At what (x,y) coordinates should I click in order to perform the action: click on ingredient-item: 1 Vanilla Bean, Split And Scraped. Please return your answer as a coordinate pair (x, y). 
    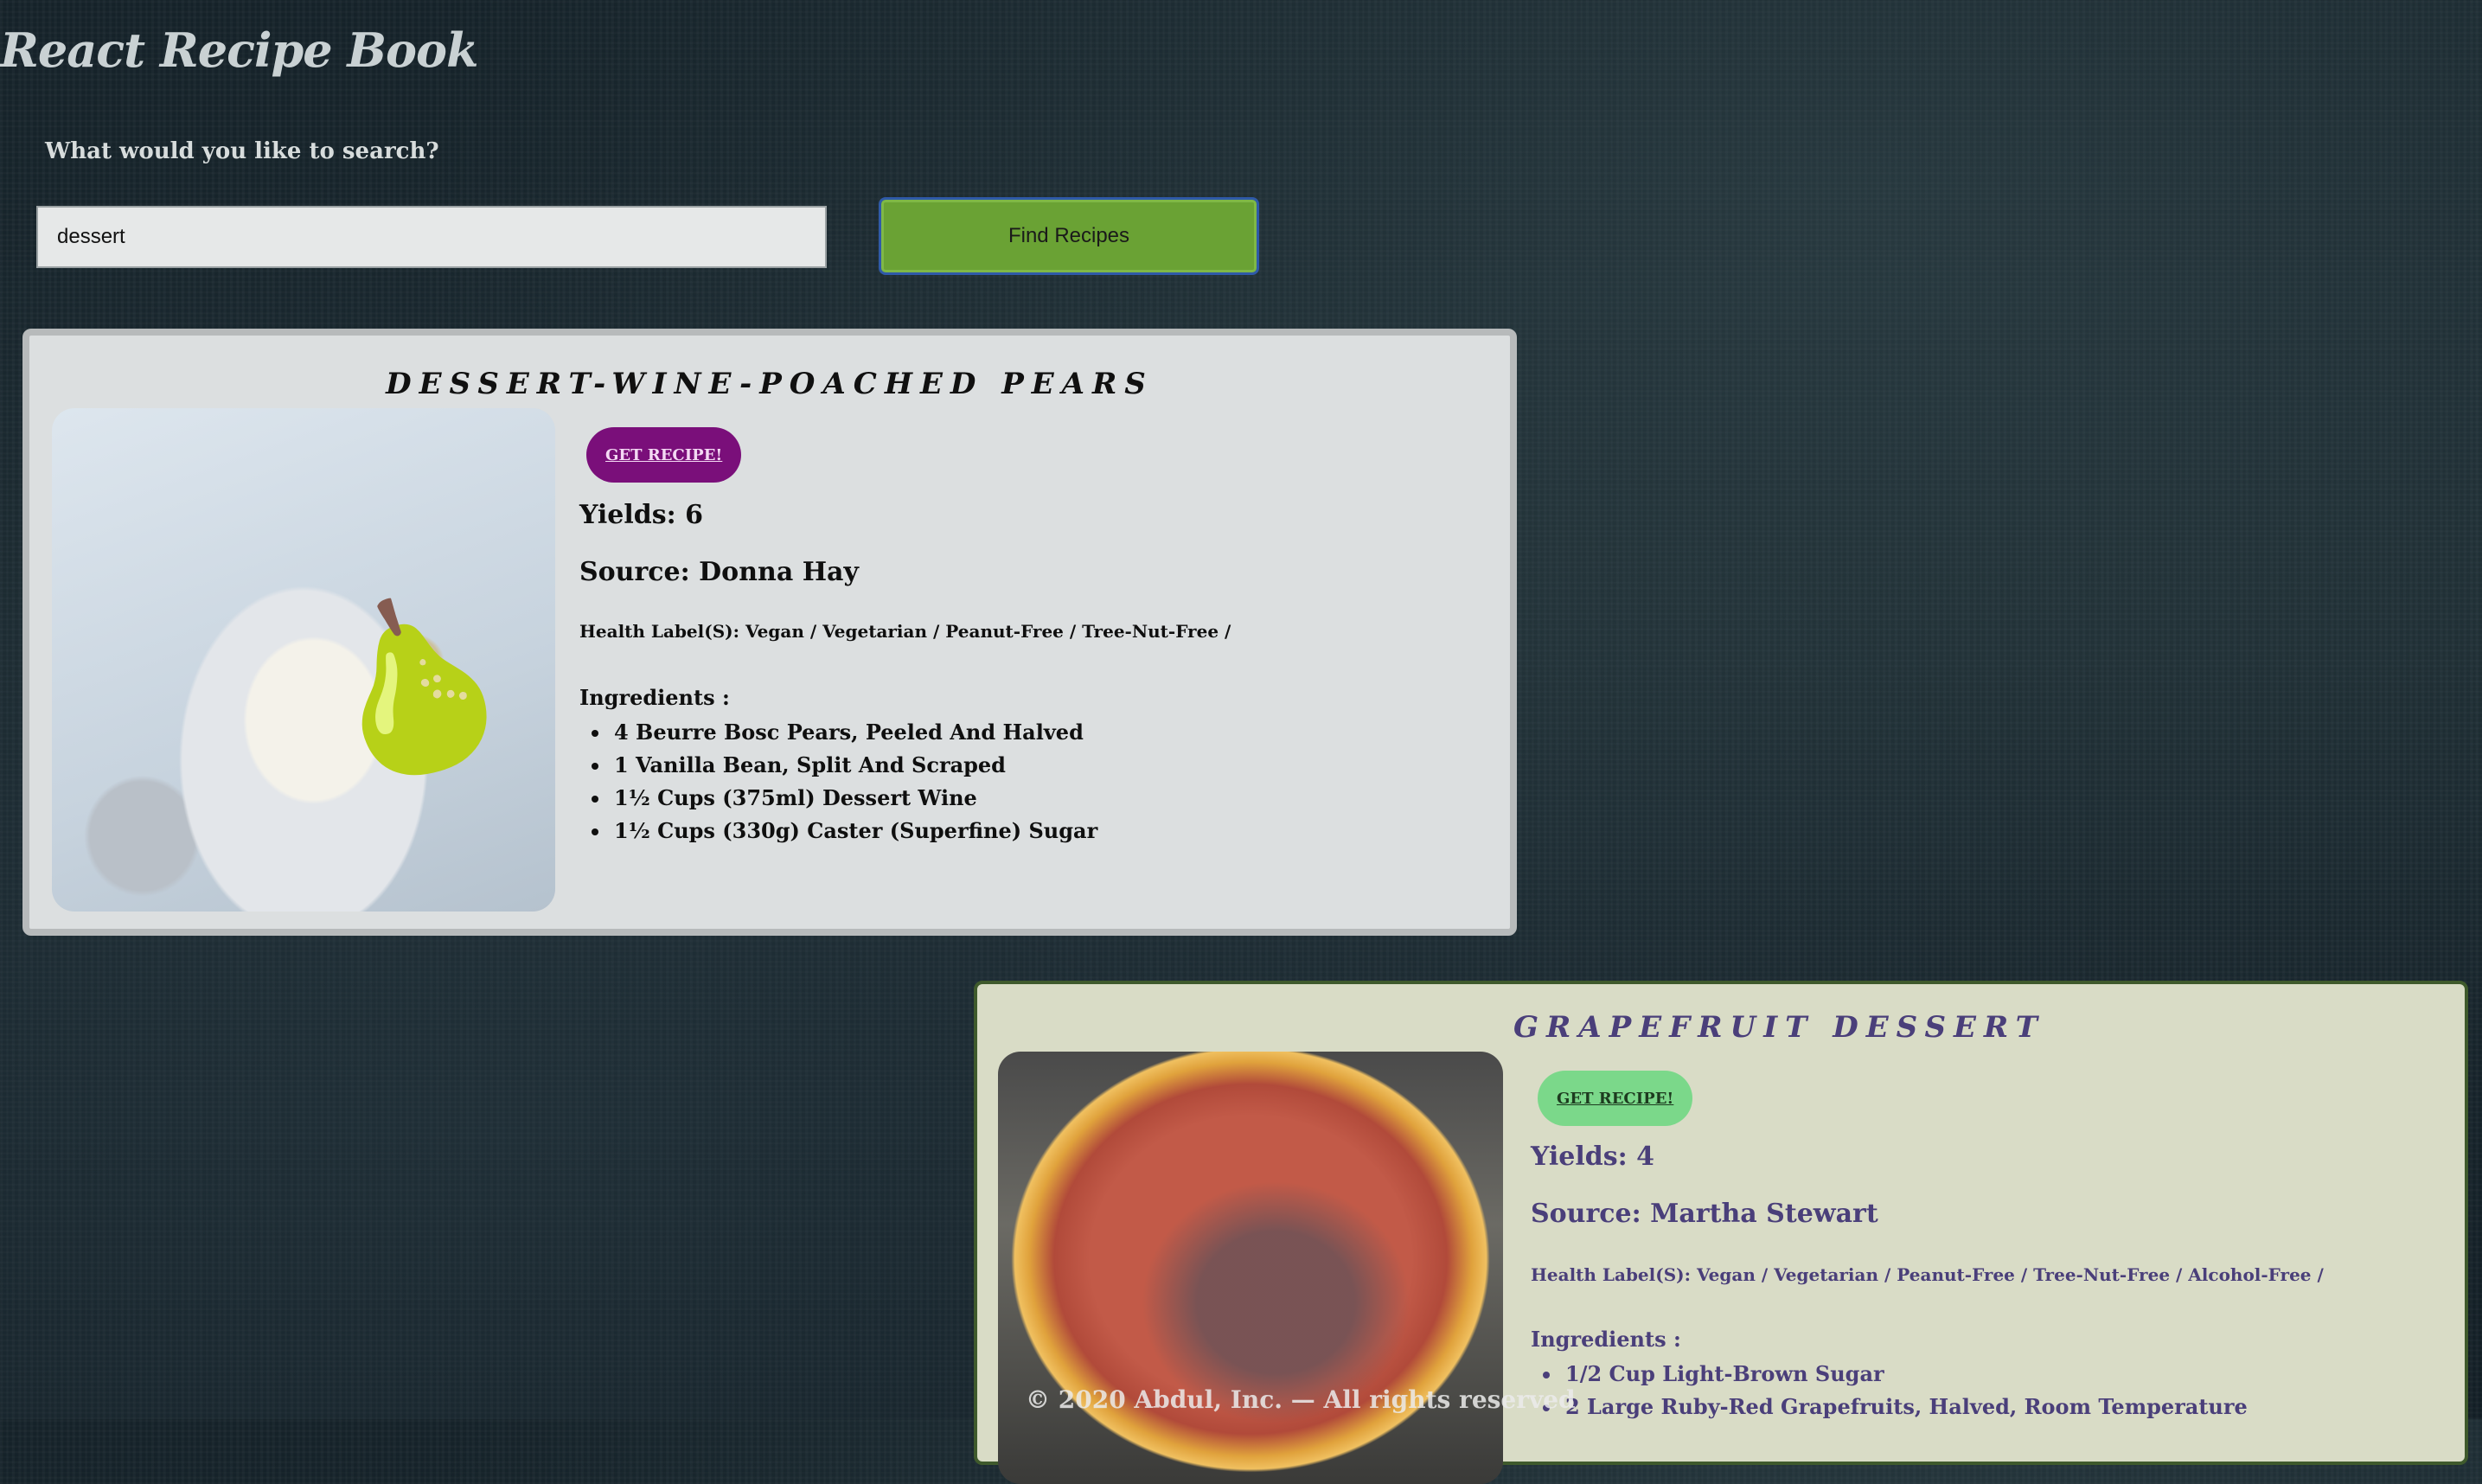
    Looking at the image, I should click on (854, 766).